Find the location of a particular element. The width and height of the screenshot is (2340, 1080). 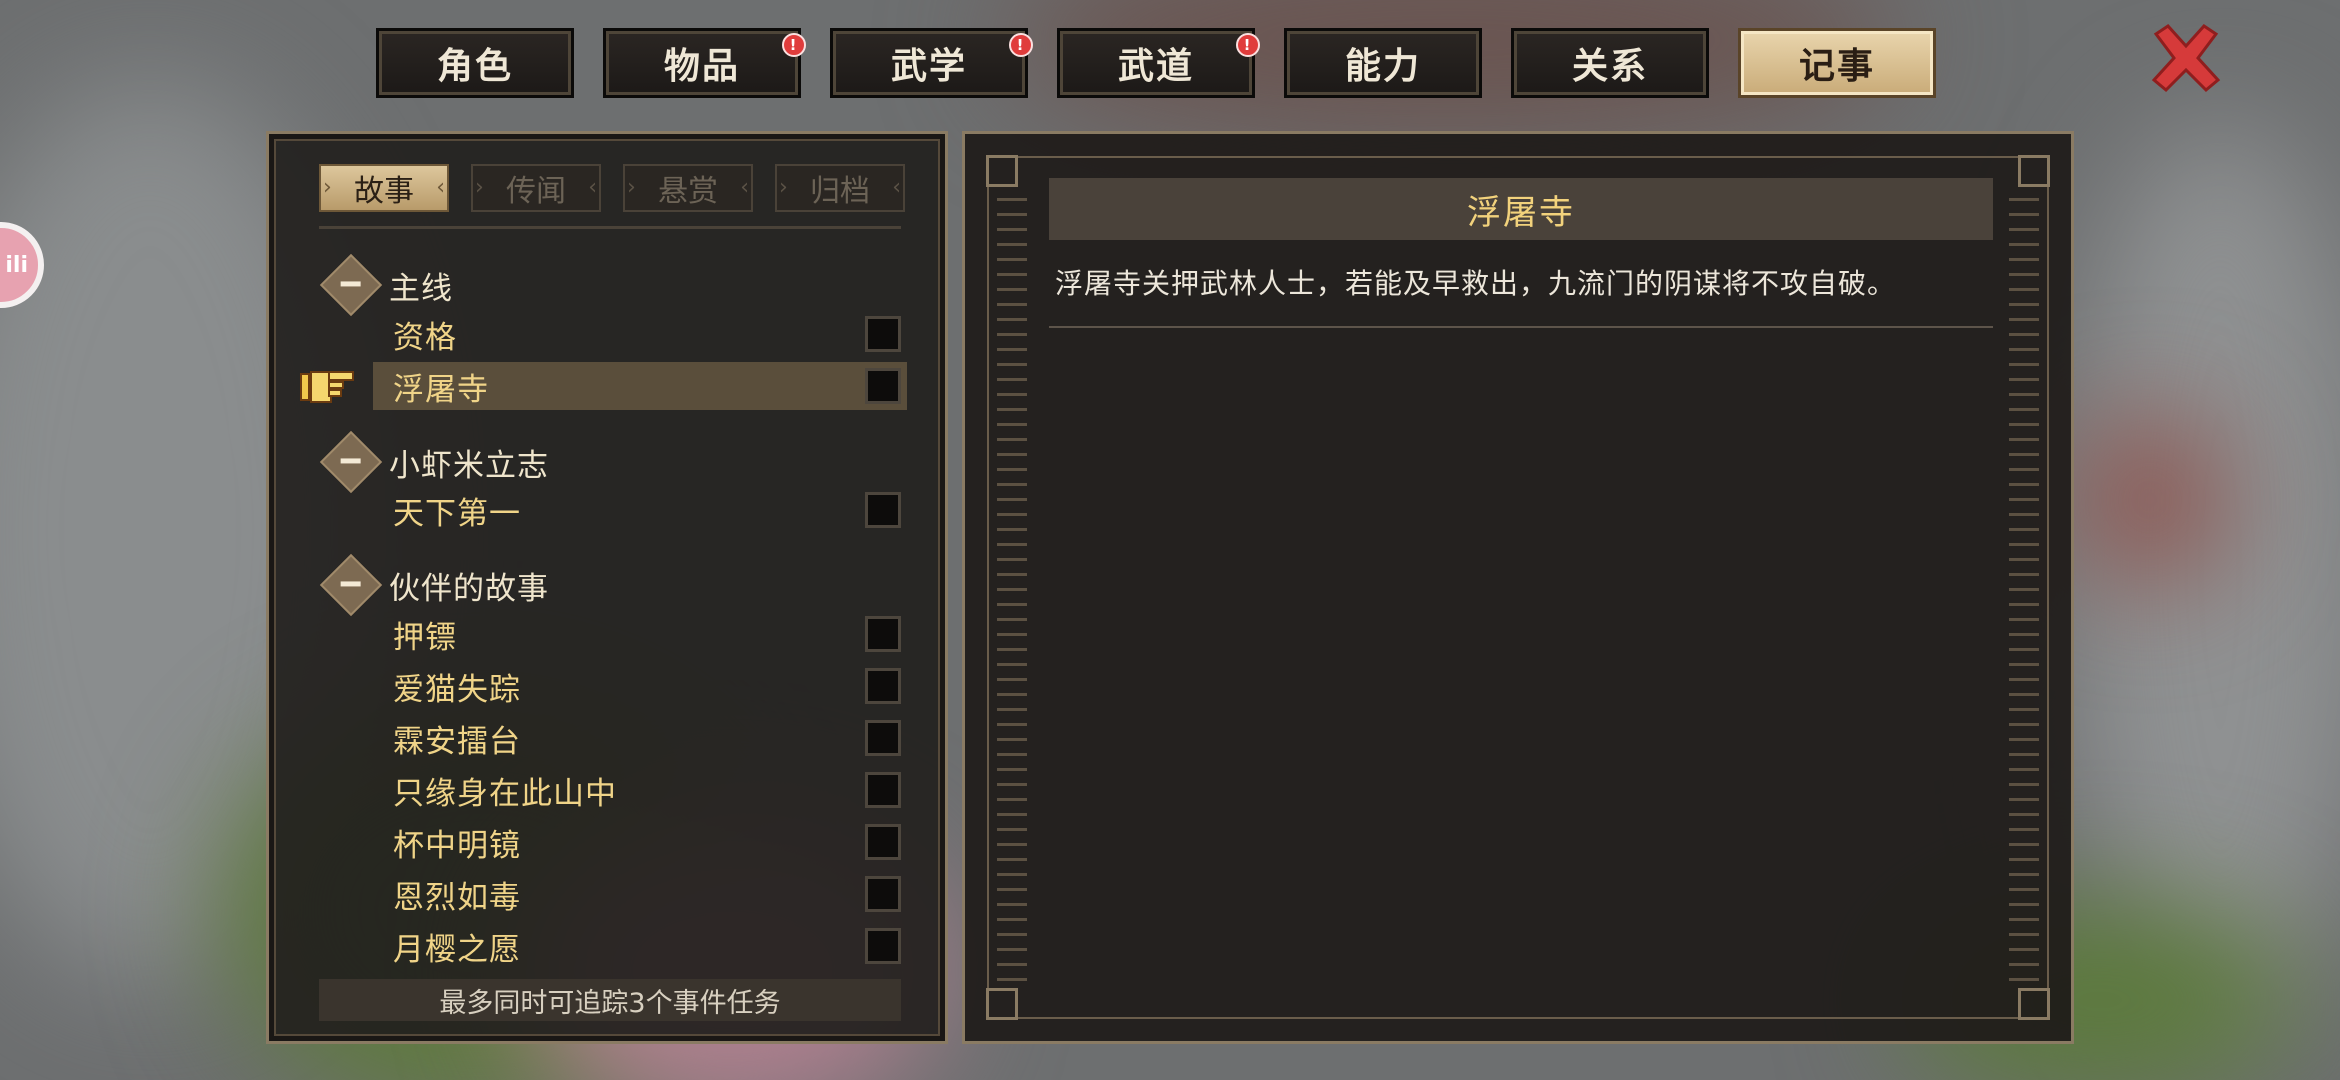

tab-relations: 关系 is located at coordinates (1610, 63).